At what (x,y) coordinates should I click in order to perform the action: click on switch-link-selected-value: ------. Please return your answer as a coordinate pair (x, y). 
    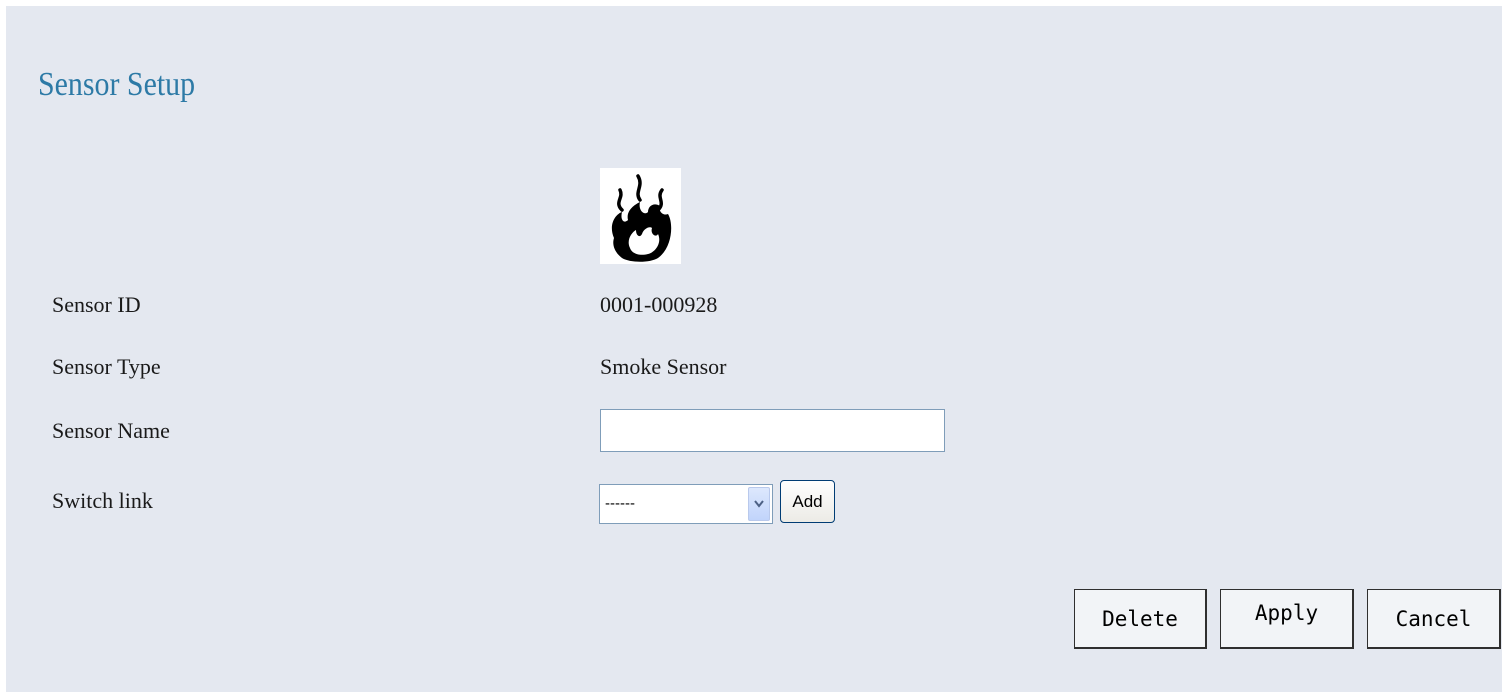
    Looking at the image, I should click on (620, 503).